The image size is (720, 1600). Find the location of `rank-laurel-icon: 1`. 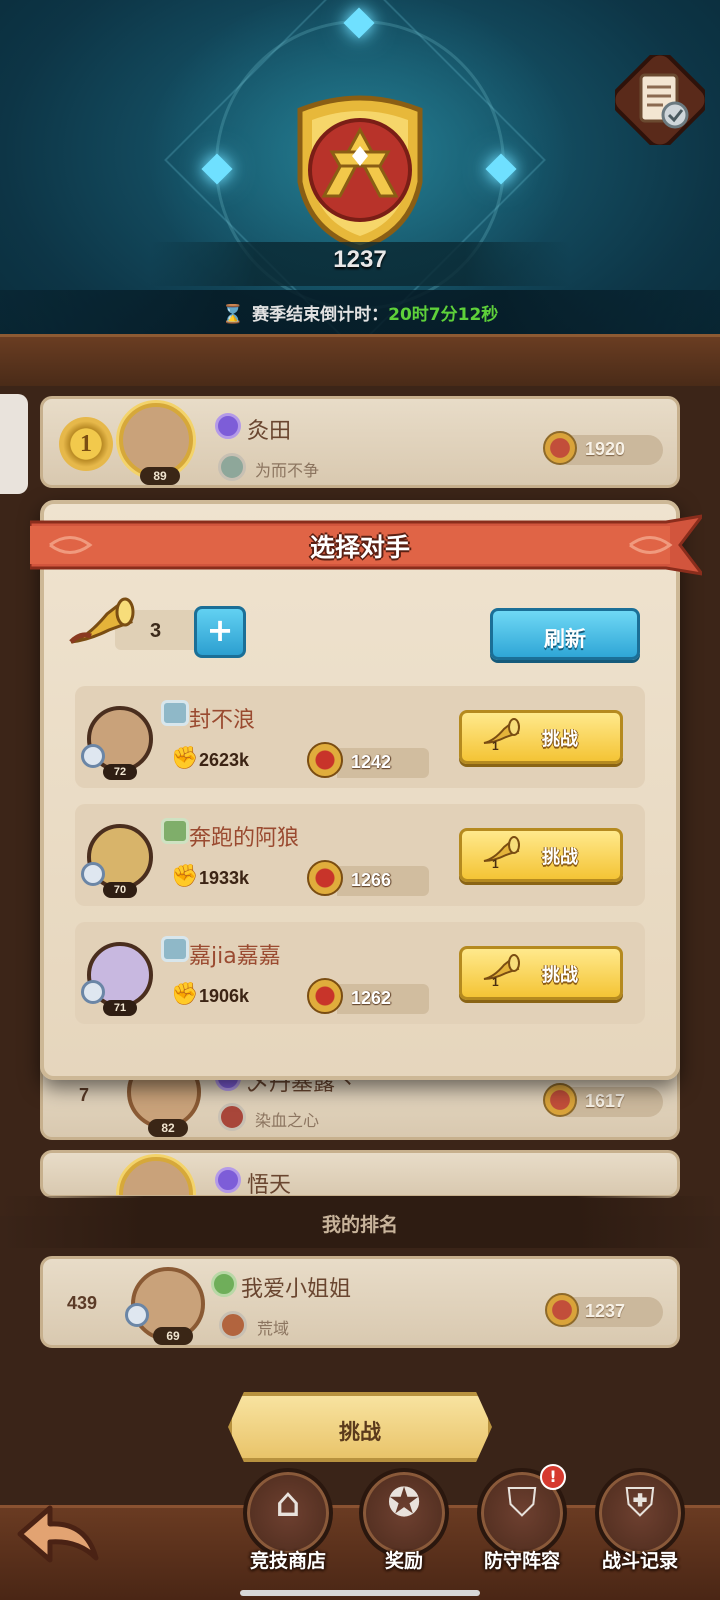

rank-laurel-icon: 1 is located at coordinates (86, 444).